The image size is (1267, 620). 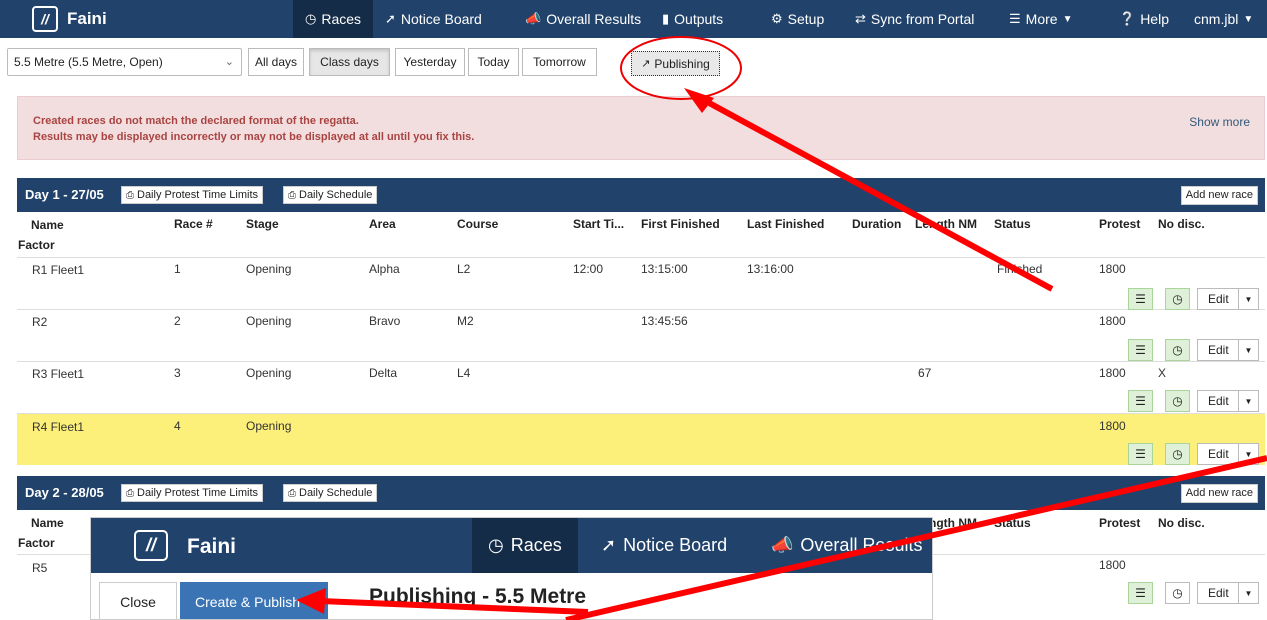 What do you see at coordinates (1219, 122) in the screenshot?
I see `show-more-link: Show more` at bounding box center [1219, 122].